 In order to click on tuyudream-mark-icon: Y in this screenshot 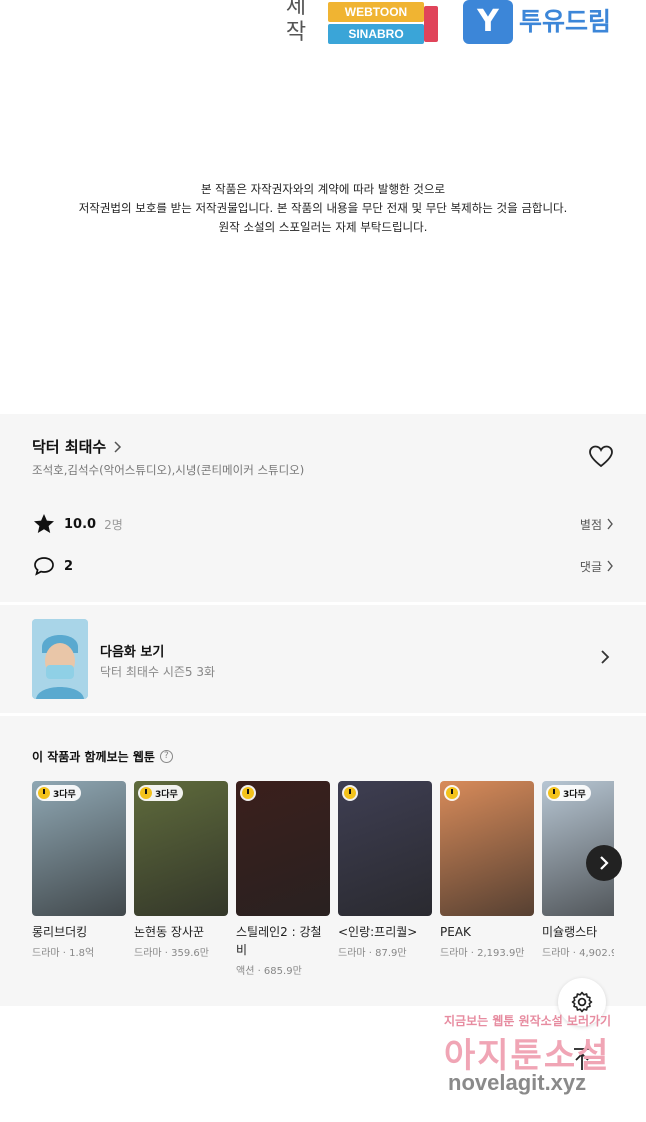, I will do `click(488, 22)`.